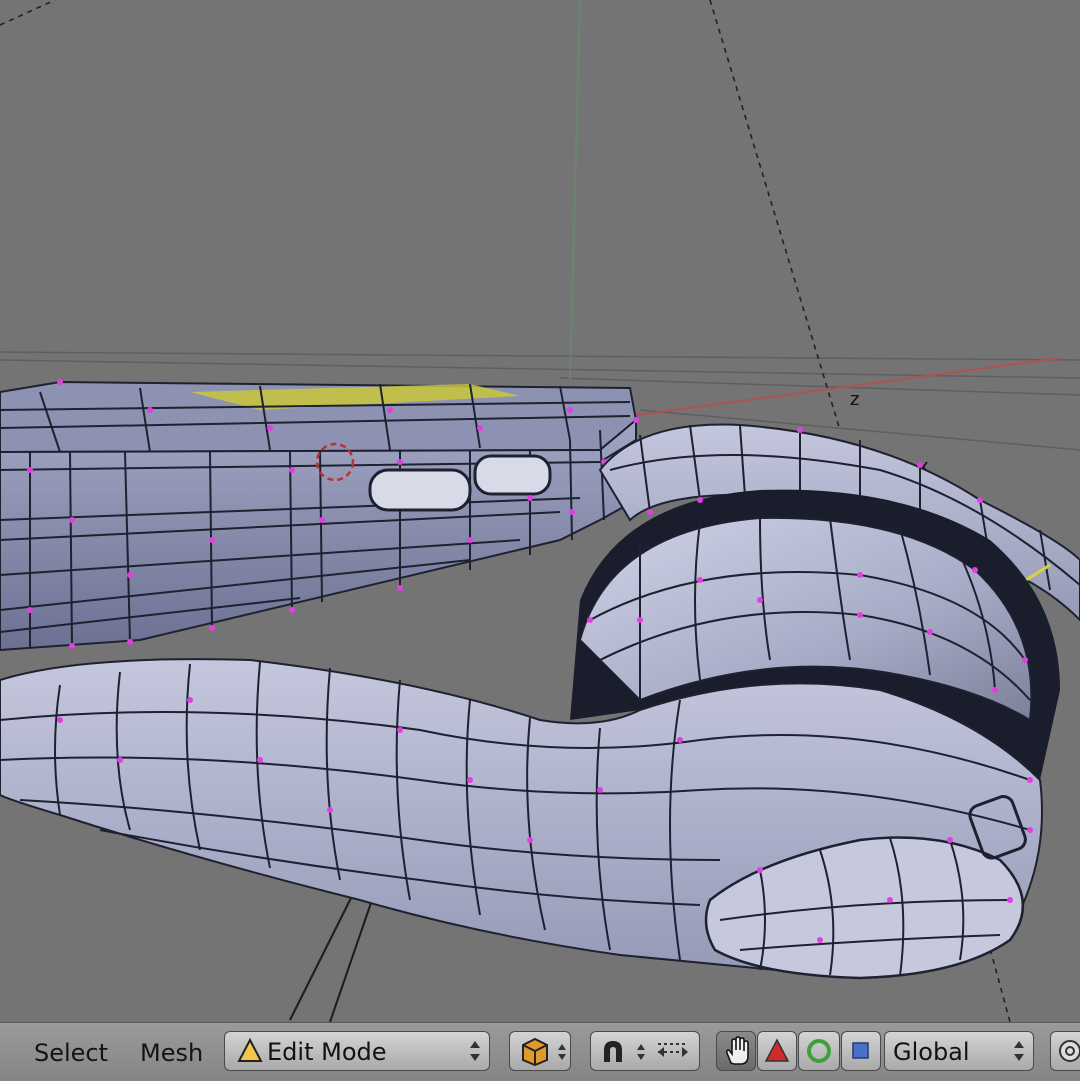 This screenshot has height=1081, width=1080. I want to click on mesh-menu: Mesh, so click(171, 1053).